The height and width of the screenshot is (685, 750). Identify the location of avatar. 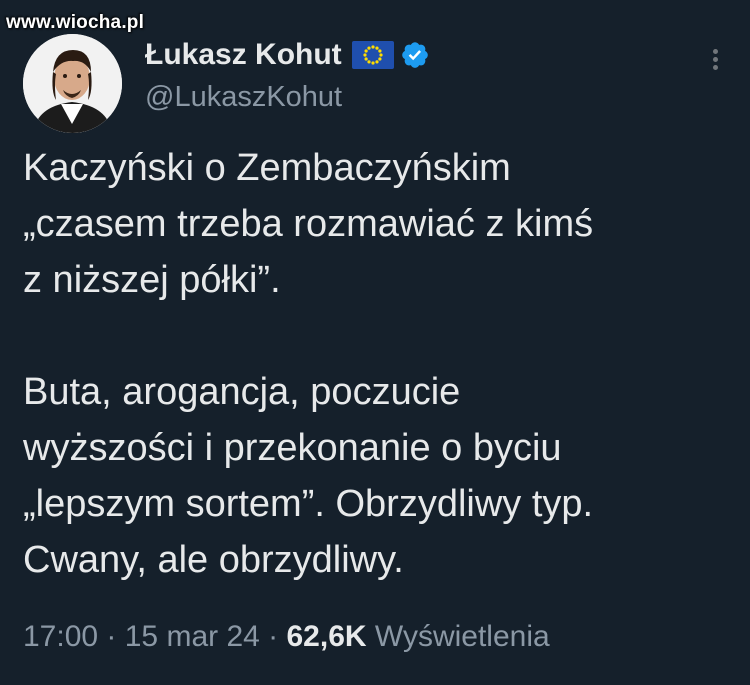
(72, 83).